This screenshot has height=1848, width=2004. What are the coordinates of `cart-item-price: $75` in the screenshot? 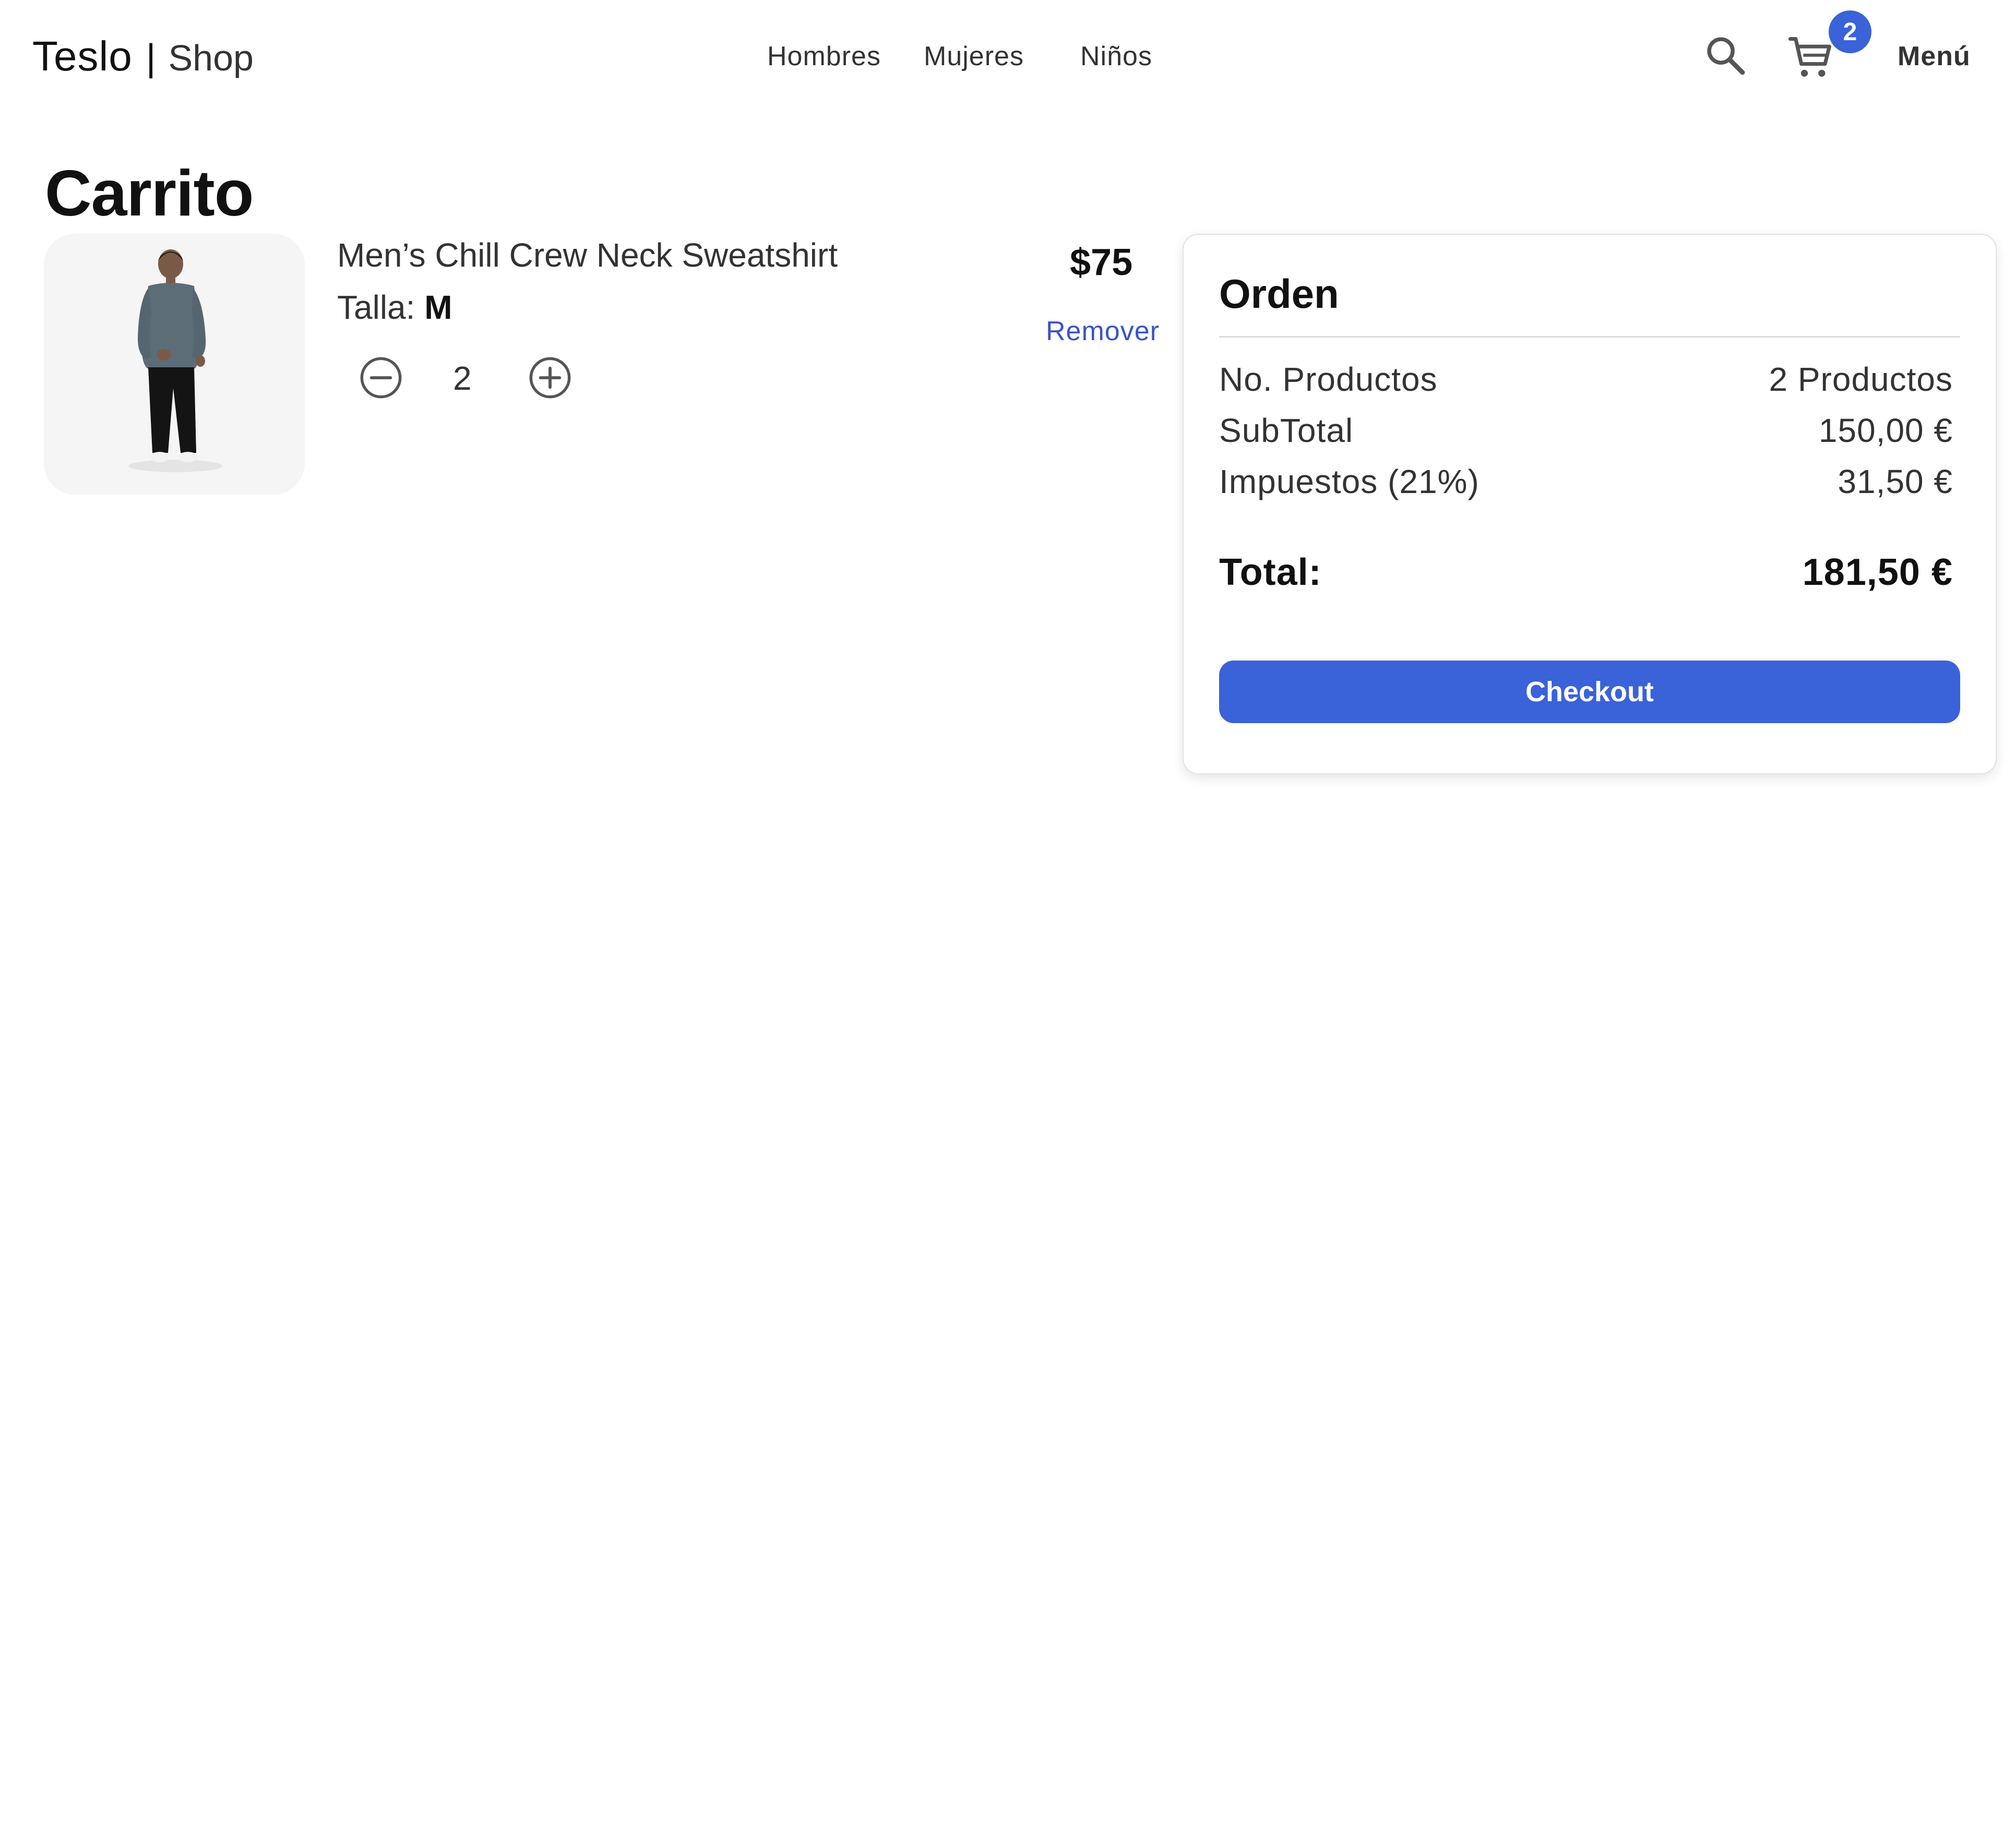 It's located at (1101, 262).